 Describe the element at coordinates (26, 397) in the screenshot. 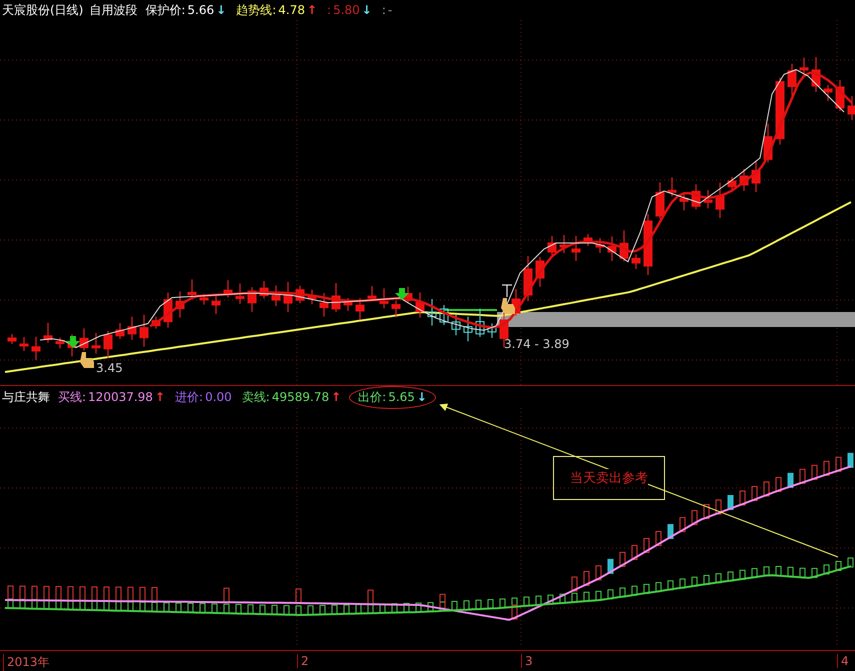

I see `indicator-title: 与庄共舞` at that location.